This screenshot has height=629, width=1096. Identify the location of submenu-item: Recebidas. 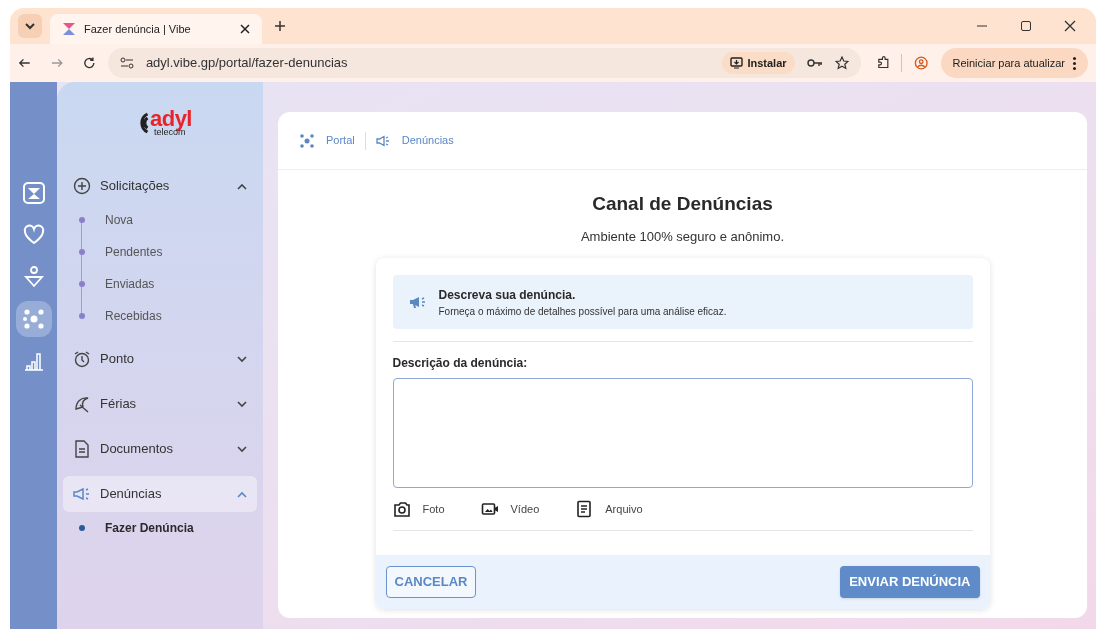
(160, 316).